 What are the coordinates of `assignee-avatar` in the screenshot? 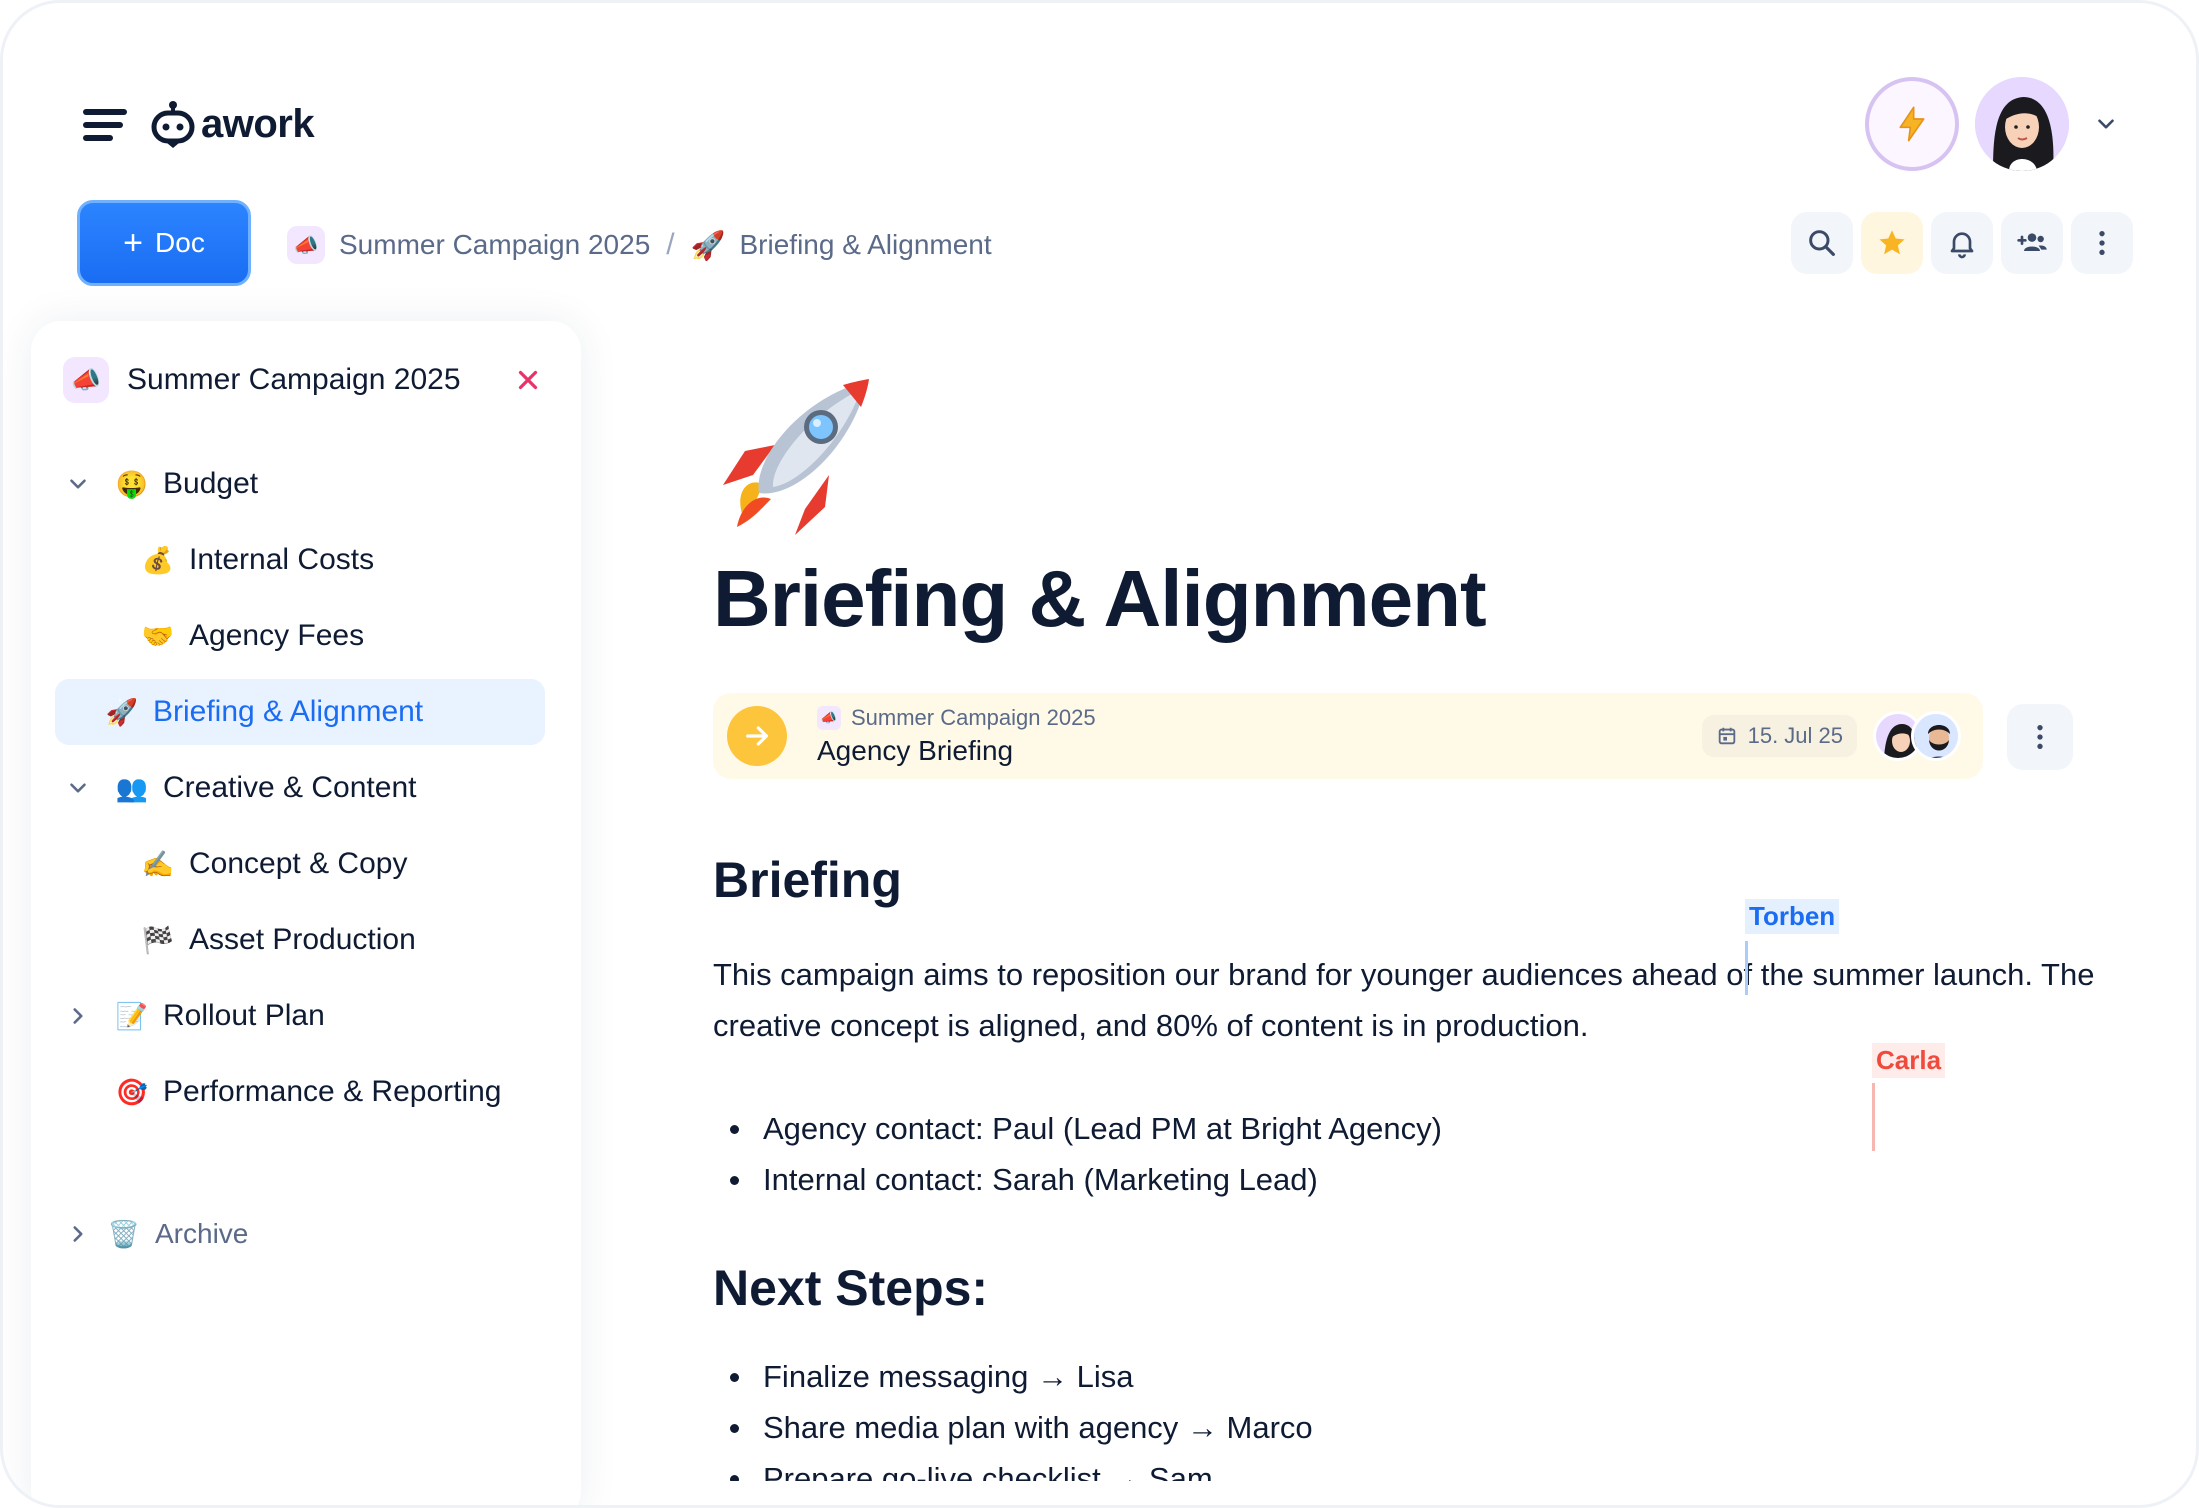 It's located at (1936, 736).